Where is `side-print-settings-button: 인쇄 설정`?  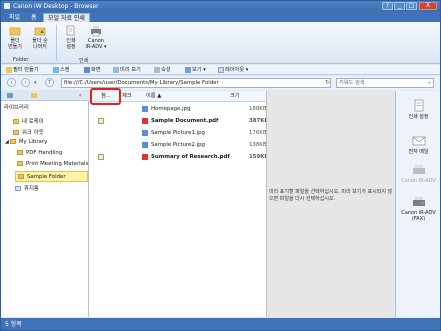 side-print-settings-button: 인쇄 설정 is located at coordinates (418, 109).